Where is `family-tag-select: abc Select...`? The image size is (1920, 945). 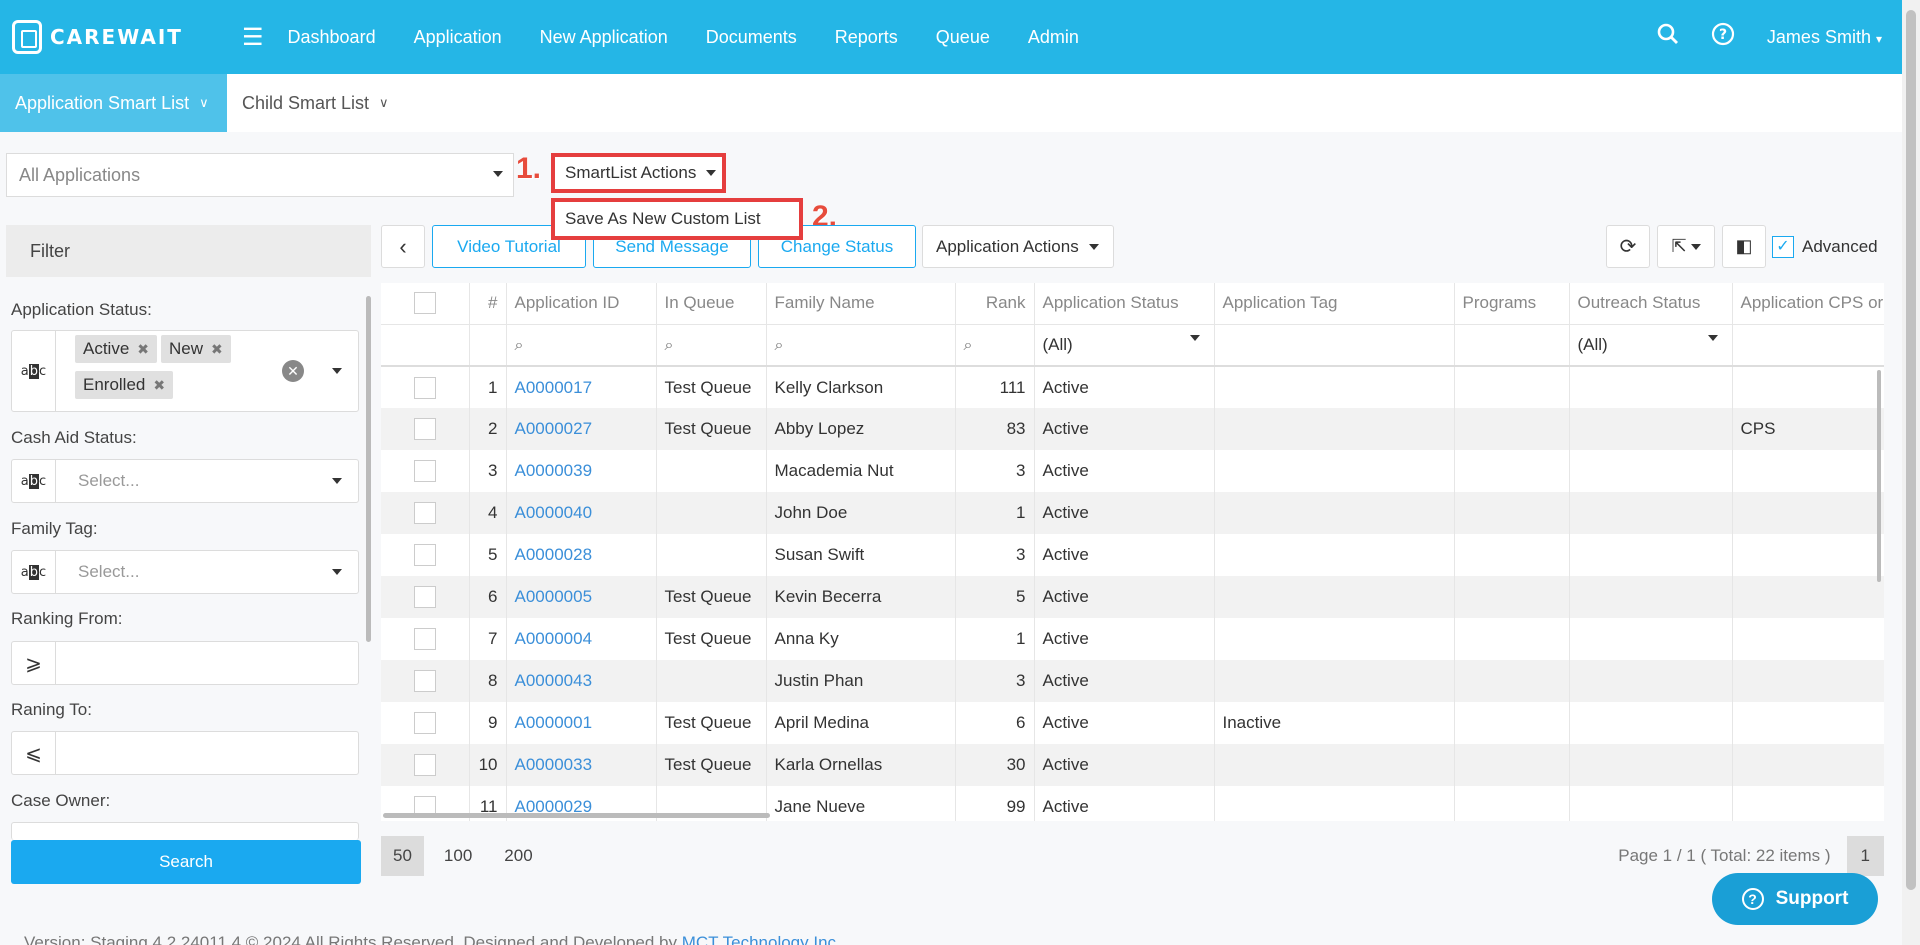
family-tag-select: abc Select... is located at coordinates (185, 572).